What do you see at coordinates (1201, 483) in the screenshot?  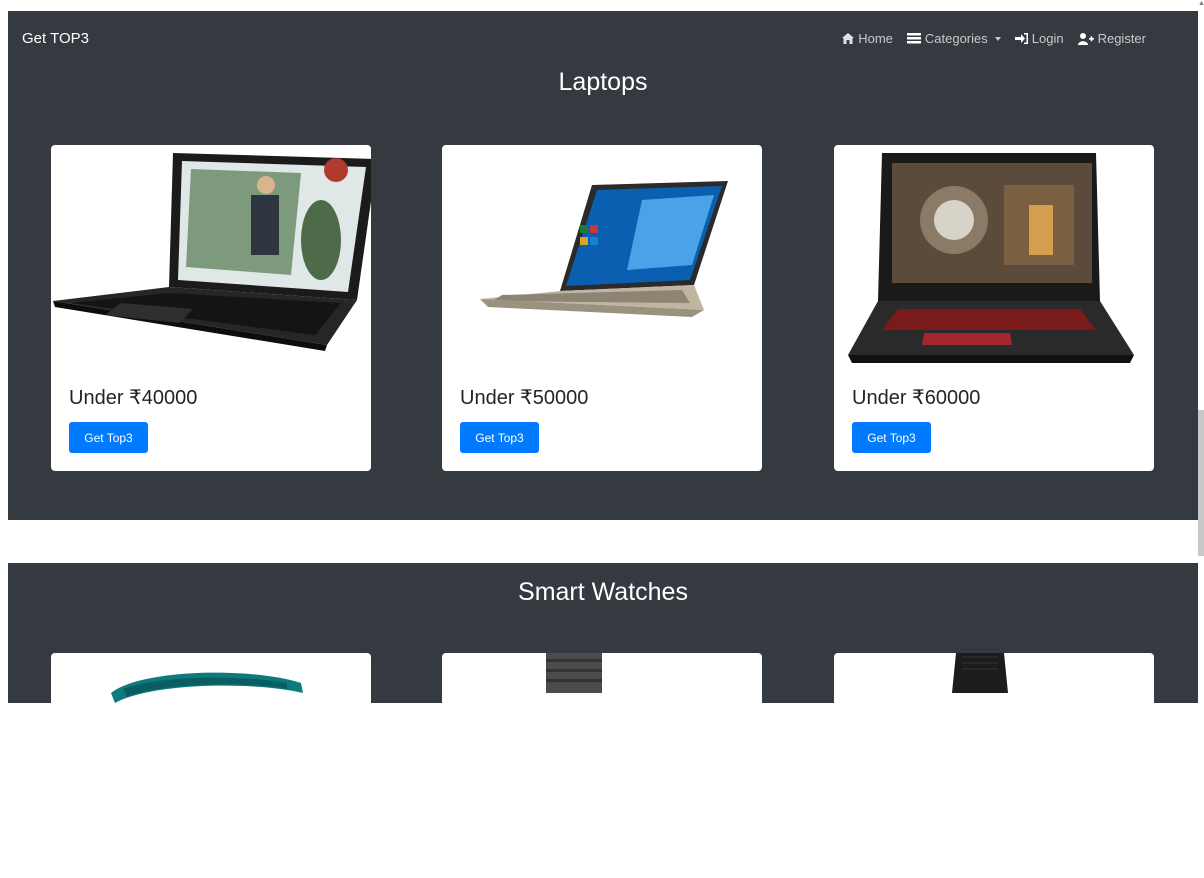 I see `scrollbar-thumb` at bounding box center [1201, 483].